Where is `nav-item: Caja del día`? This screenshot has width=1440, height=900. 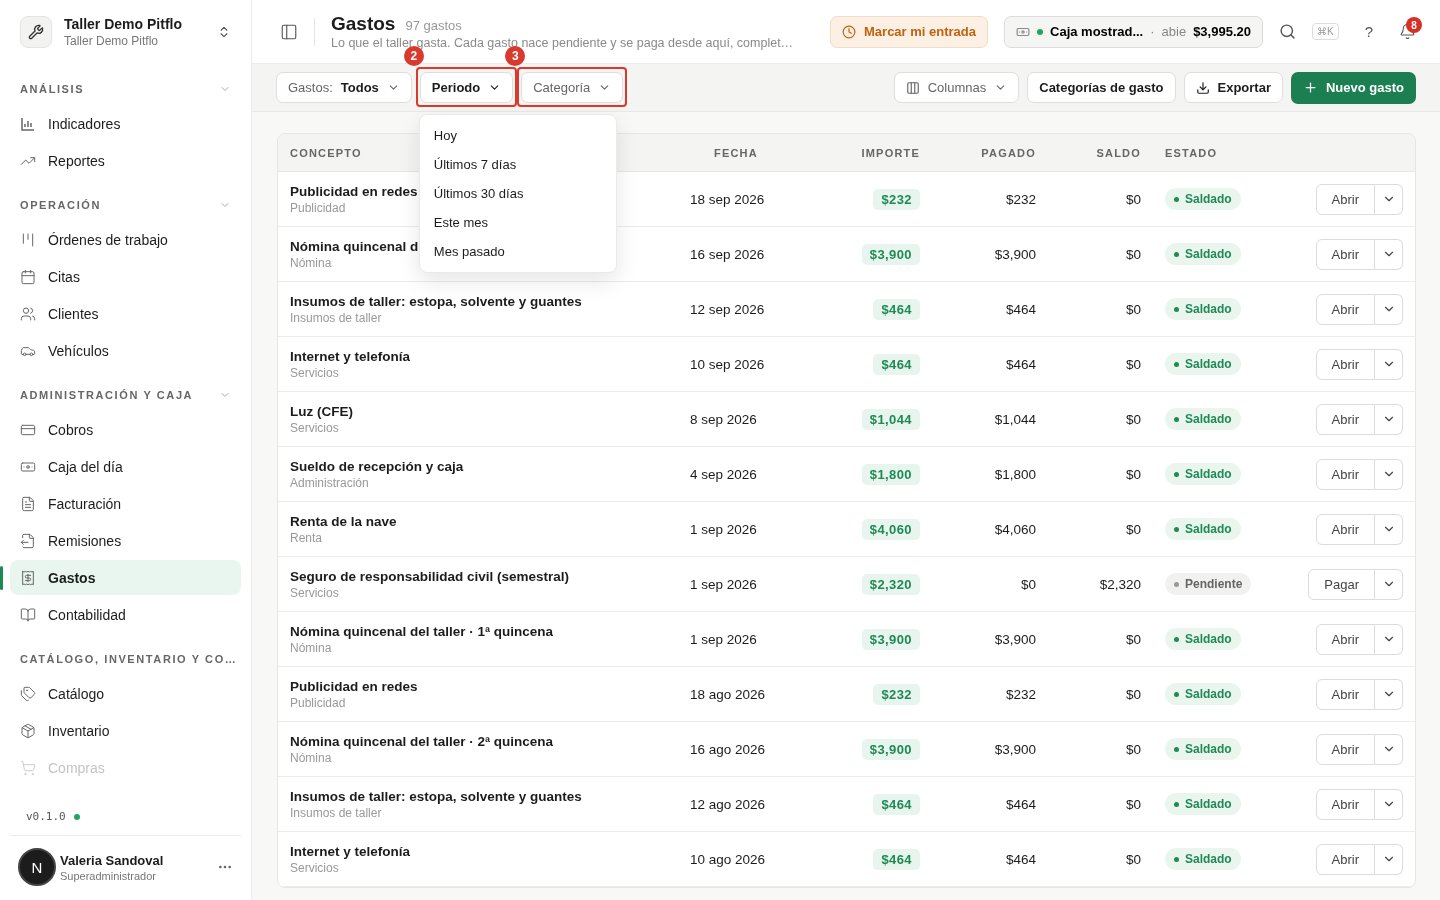
nav-item: Caja del día is located at coordinates (125, 466).